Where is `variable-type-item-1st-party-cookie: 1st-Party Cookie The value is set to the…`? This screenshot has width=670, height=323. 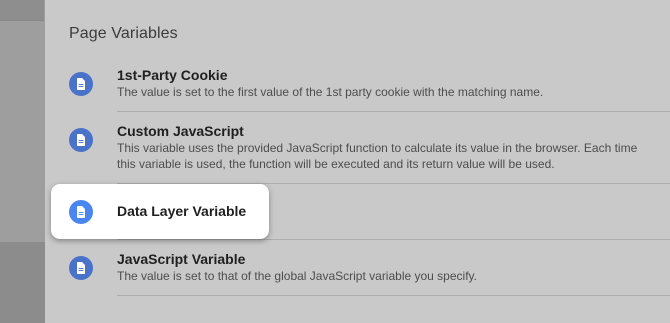
variable-type-item-1st-party-cookie: 1st-Party Cookie The value is set to the… is located at coordinates (357, 87).